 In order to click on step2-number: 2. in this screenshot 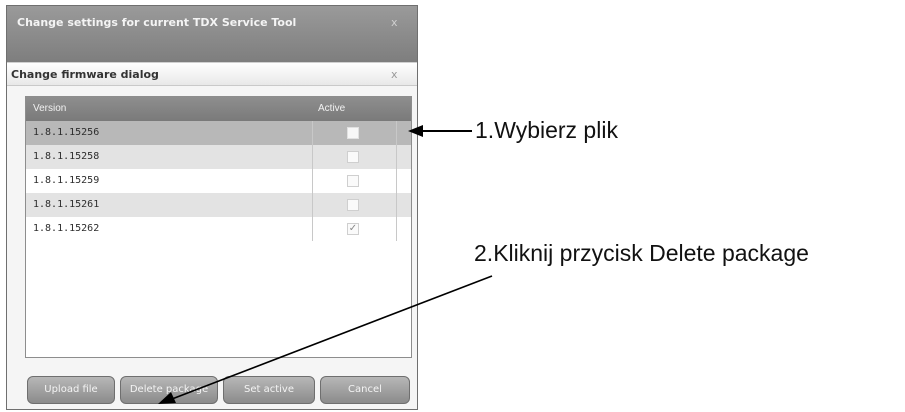, I will do `click(484, 253)`.